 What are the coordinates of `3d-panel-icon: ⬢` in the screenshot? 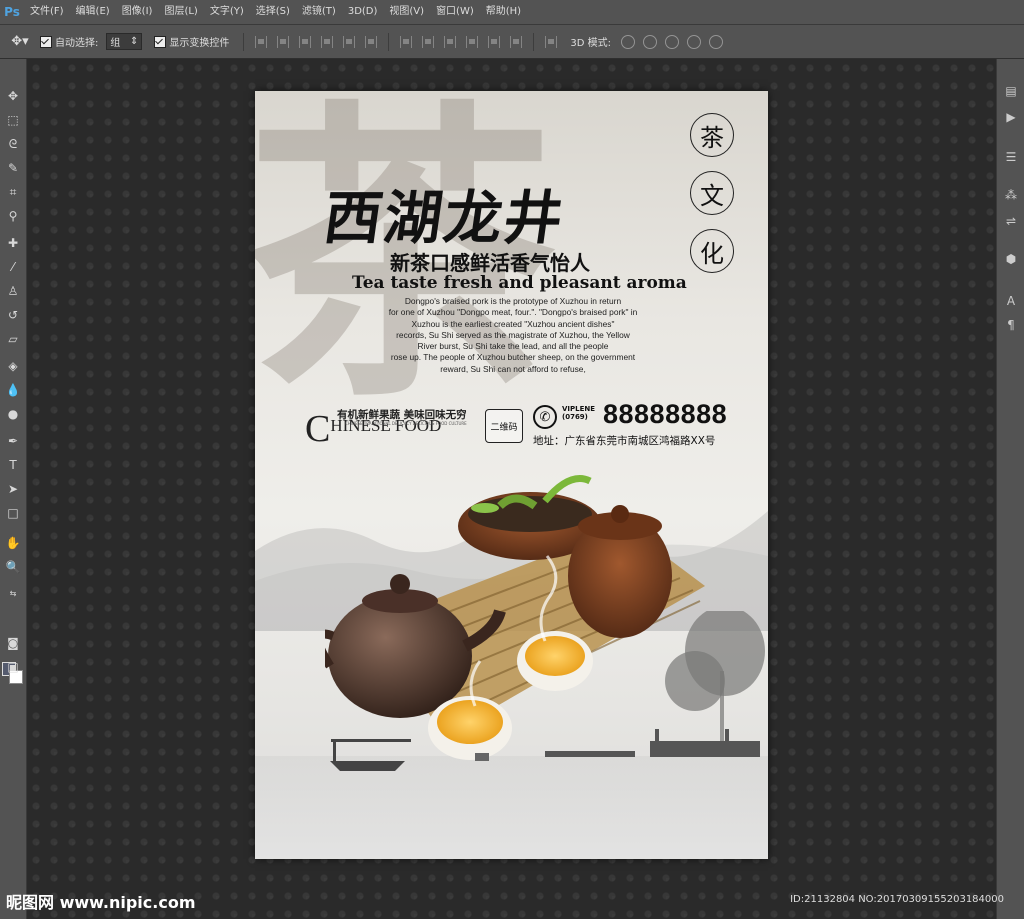 It's located at (1011, 259).